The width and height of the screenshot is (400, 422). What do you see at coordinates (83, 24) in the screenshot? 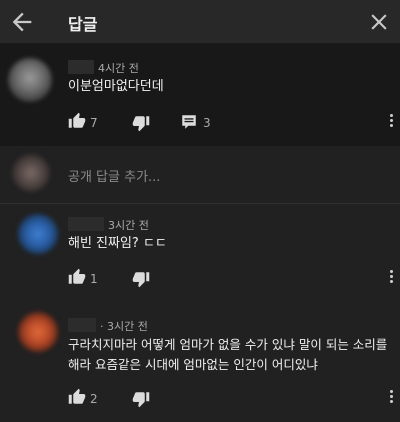
I see `page-title: 답글` at bounding box center [83, 24].